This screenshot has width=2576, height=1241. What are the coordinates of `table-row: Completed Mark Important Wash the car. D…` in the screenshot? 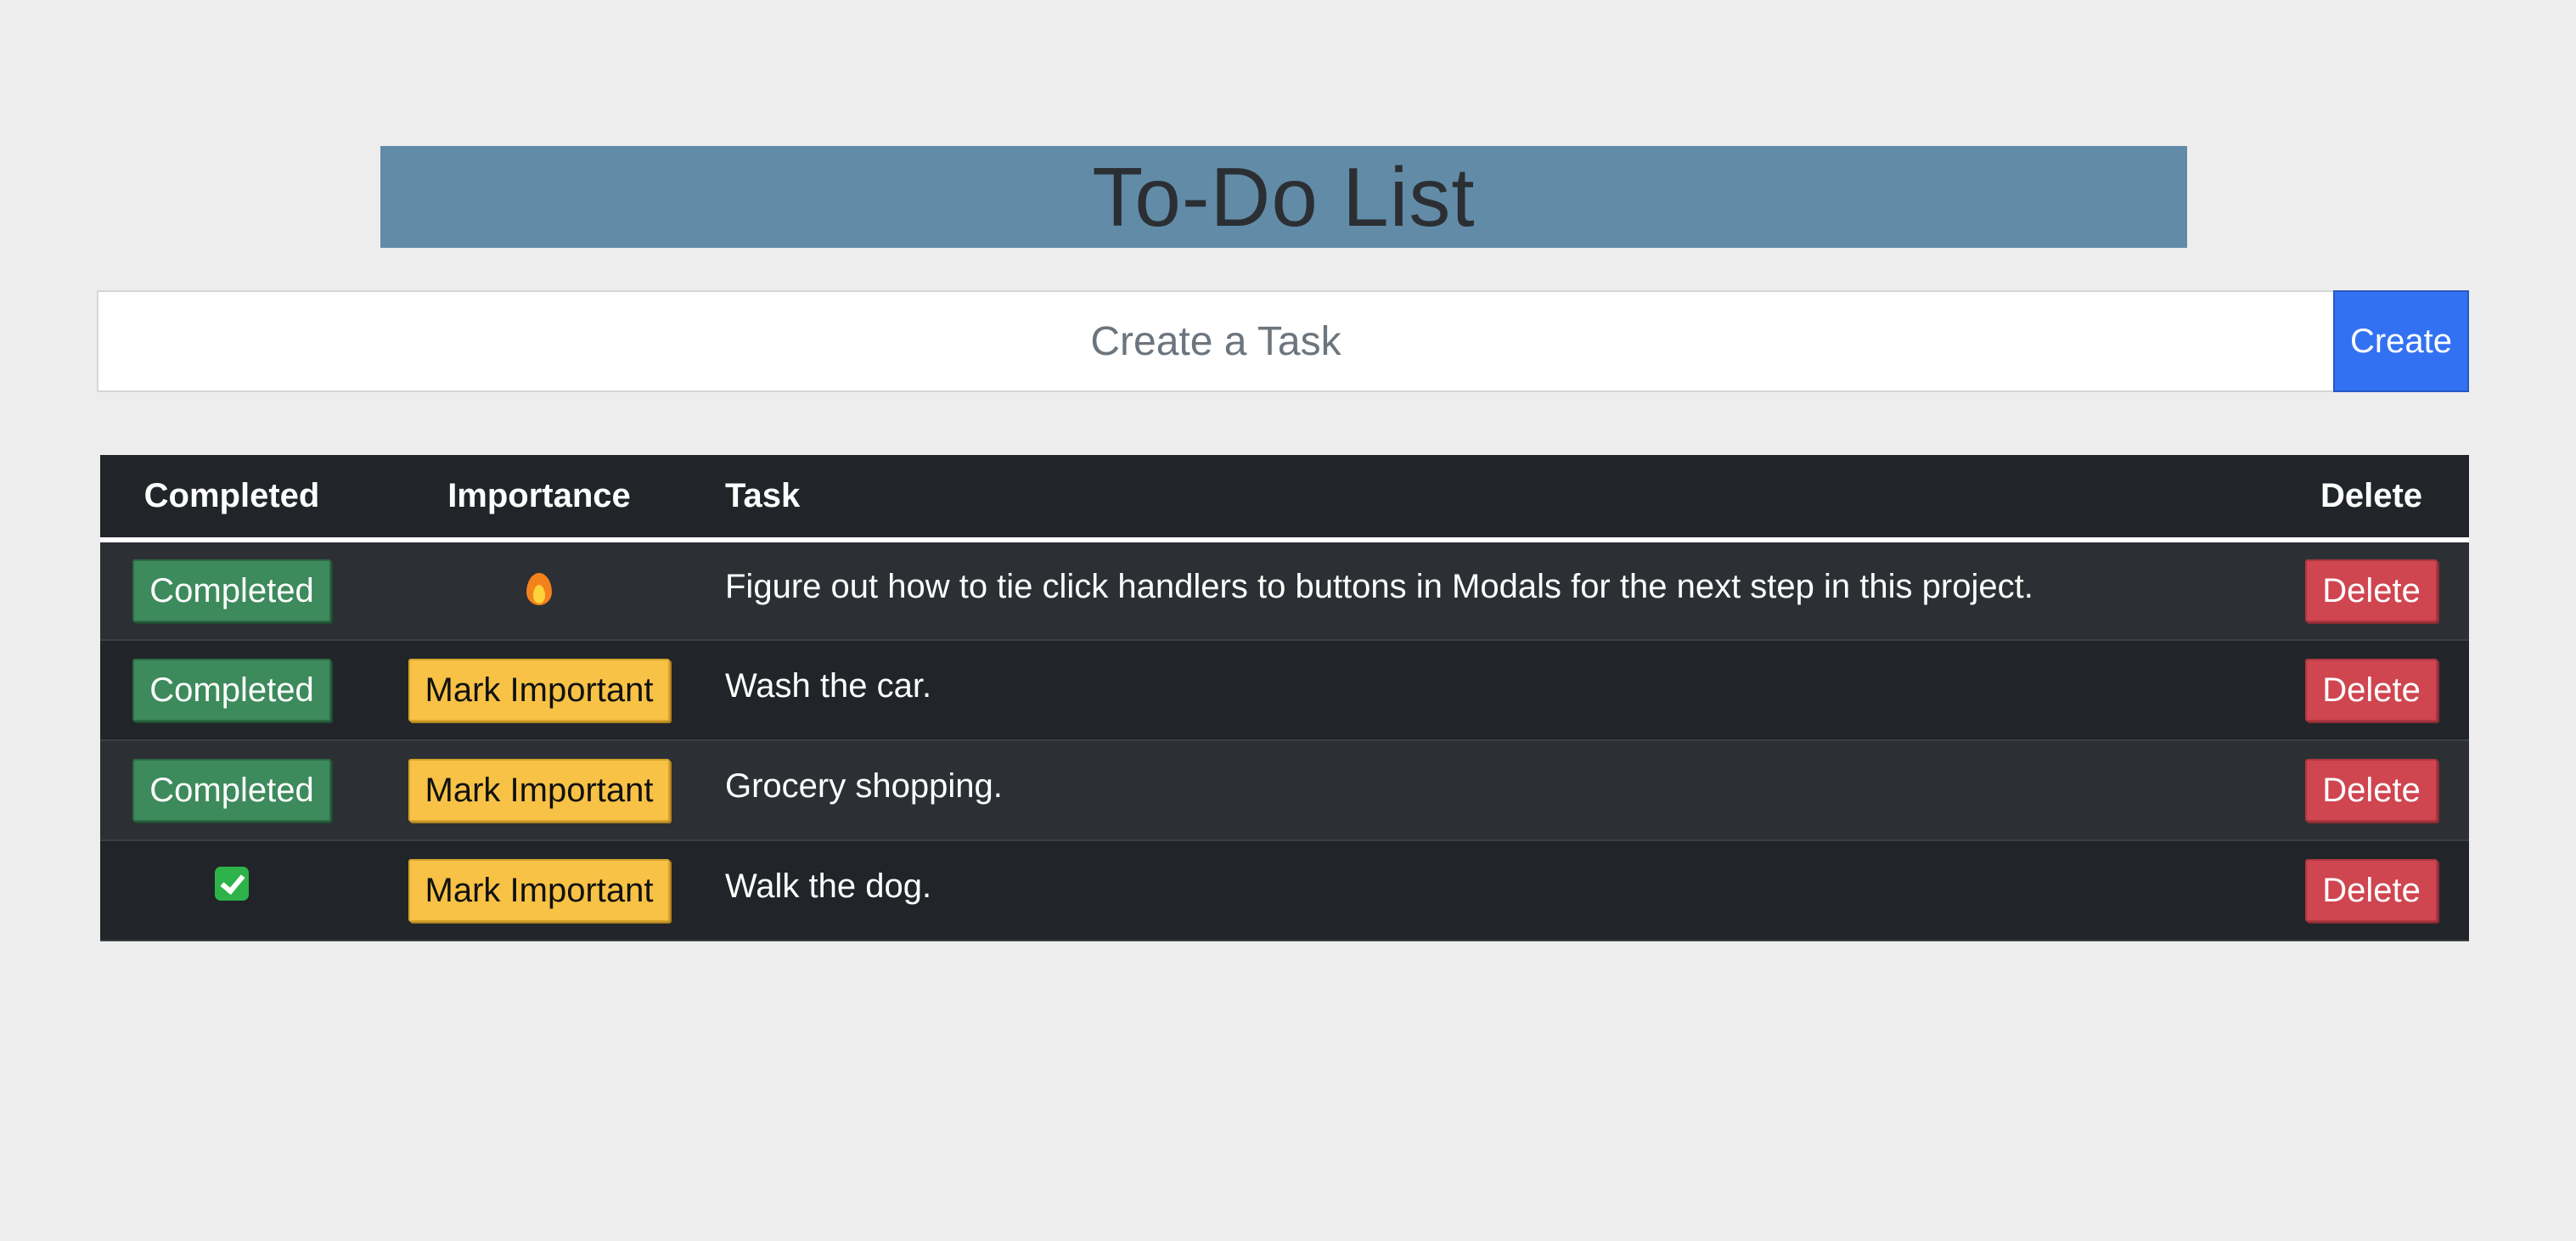 It's located at (1284, 690).